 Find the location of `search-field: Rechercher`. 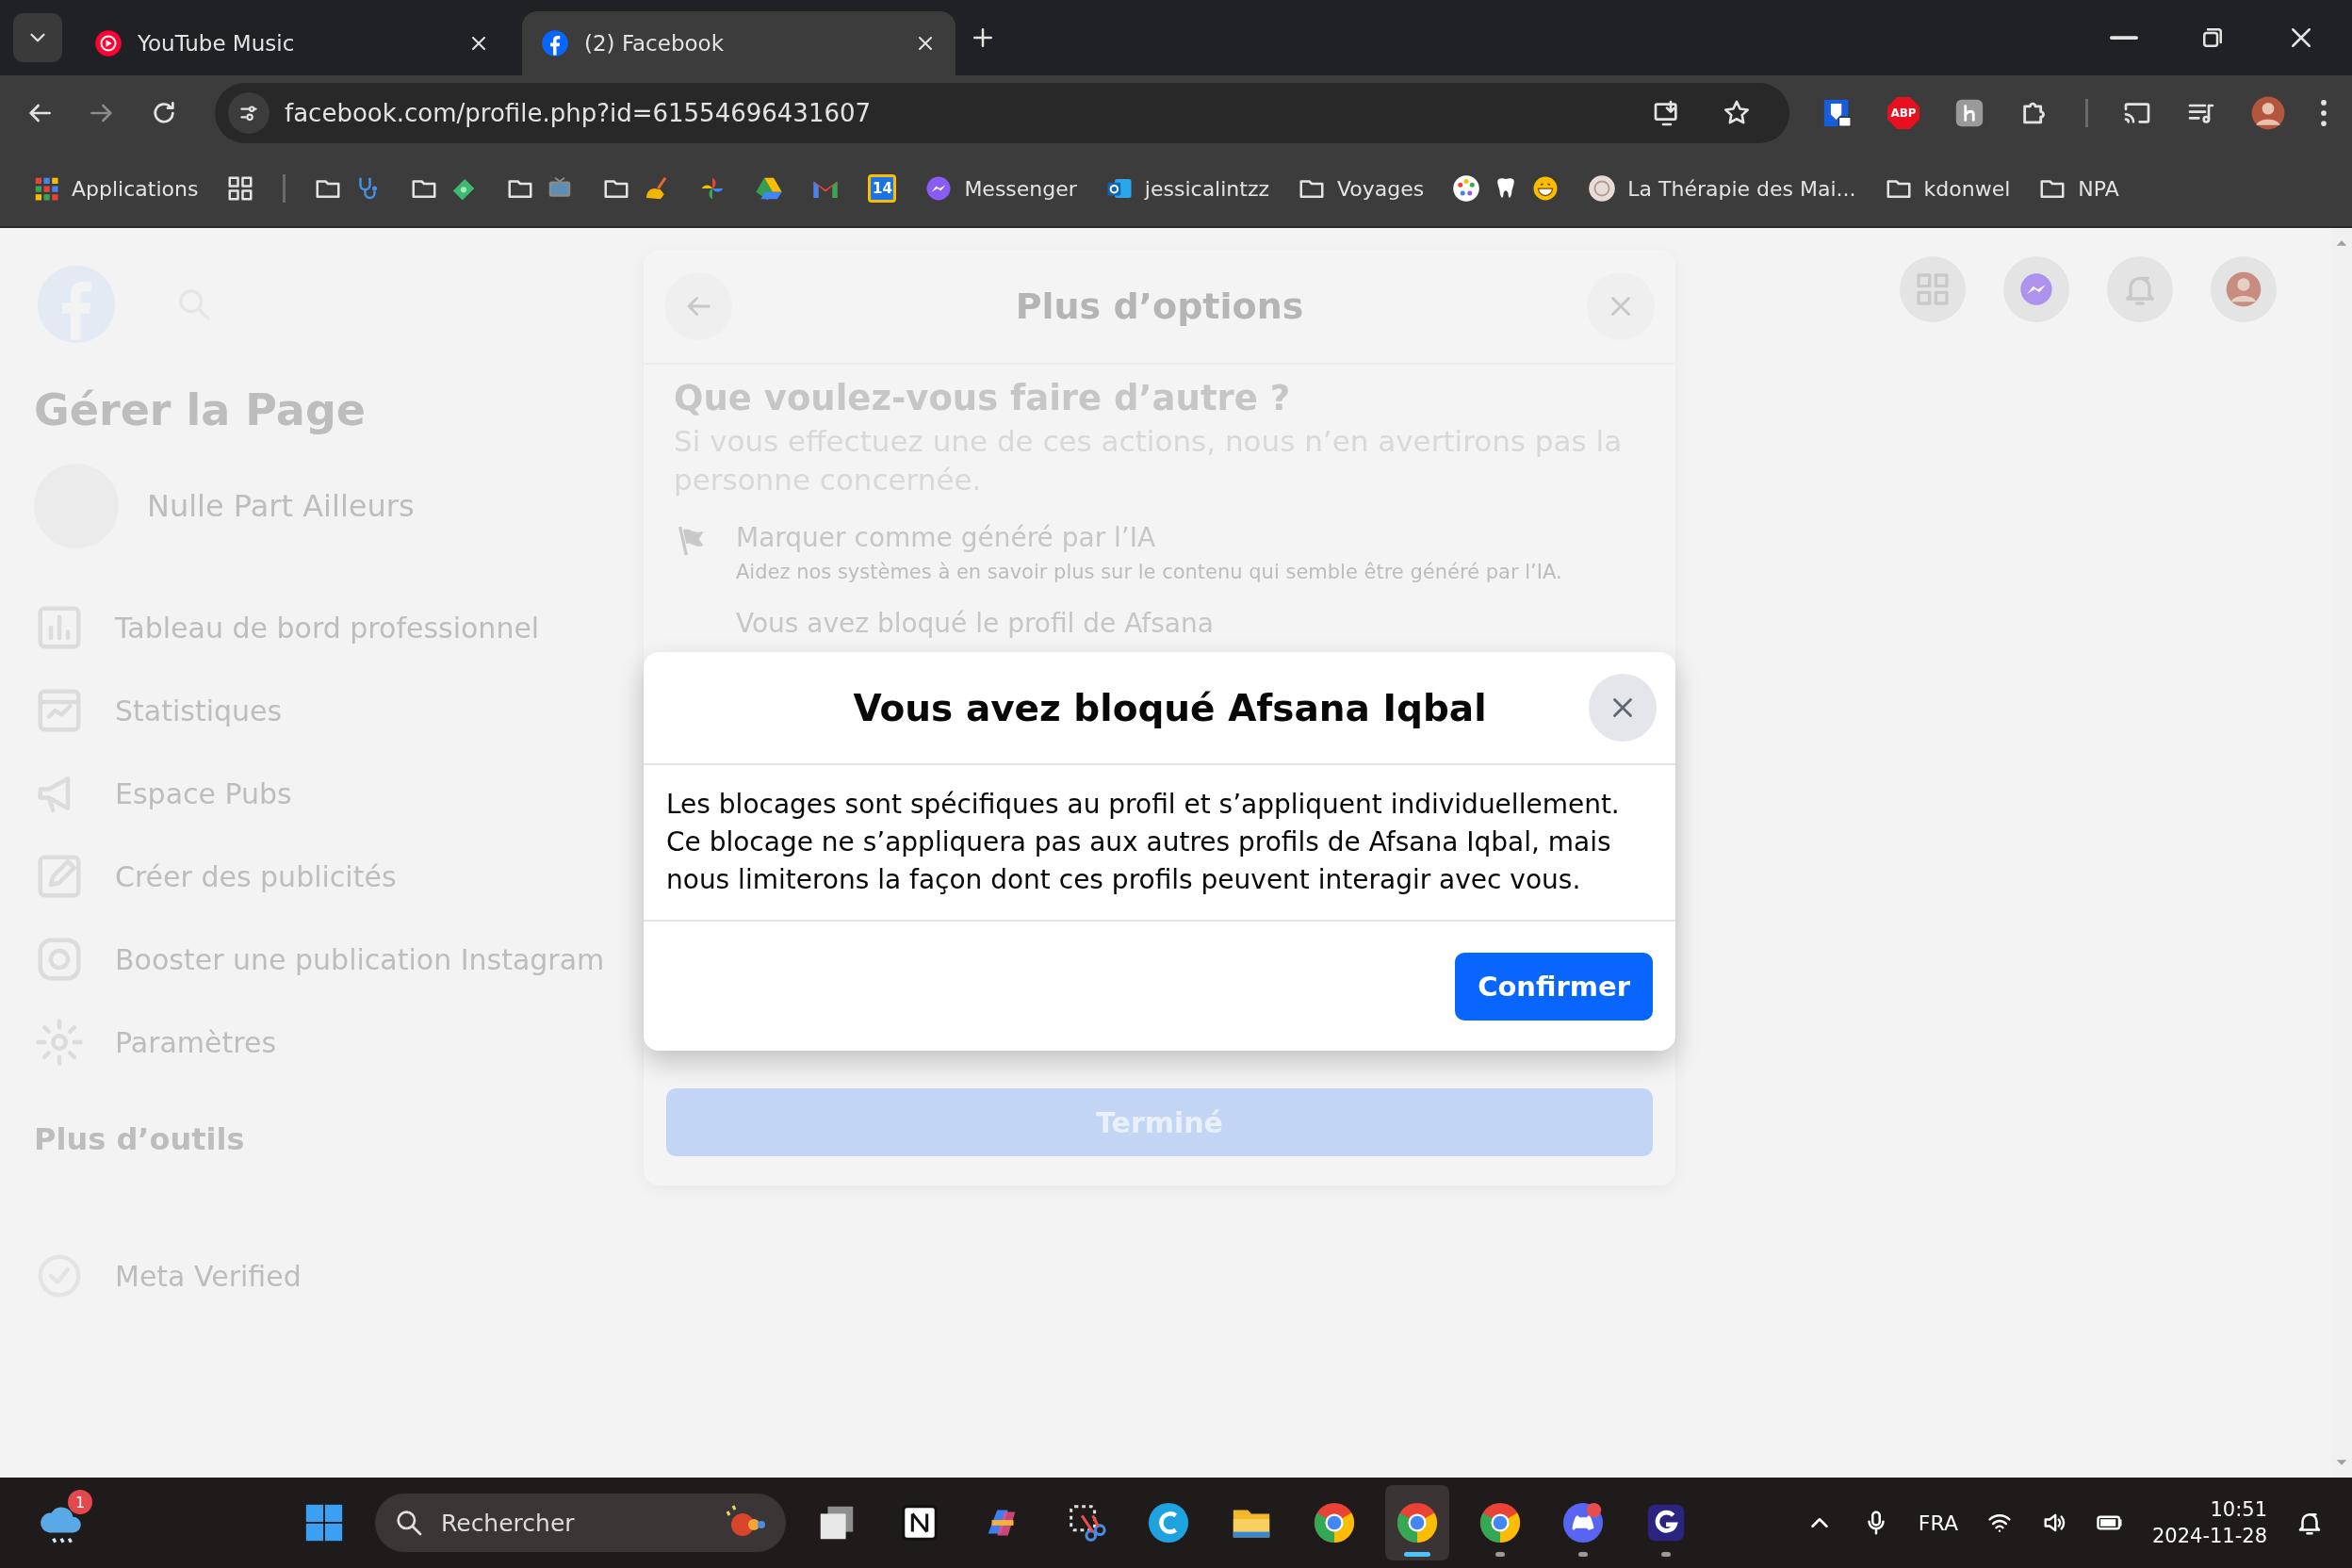

search-field: Rechercher is located at coordinates (580, 1523).